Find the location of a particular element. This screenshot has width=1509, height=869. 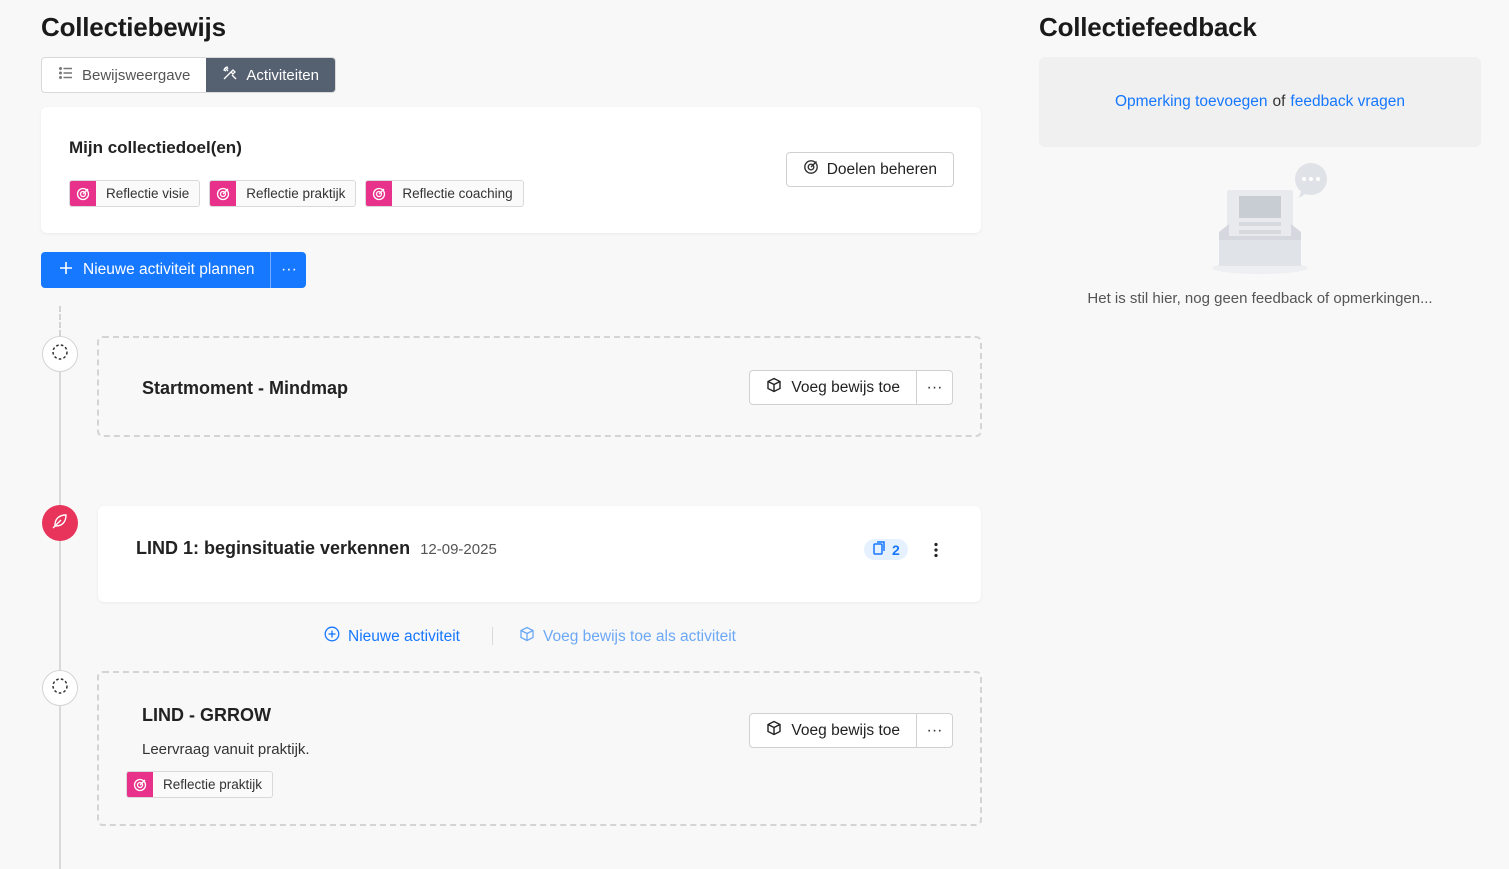

goal-tag: Reflectie visie is located at coordinates (135, 193).